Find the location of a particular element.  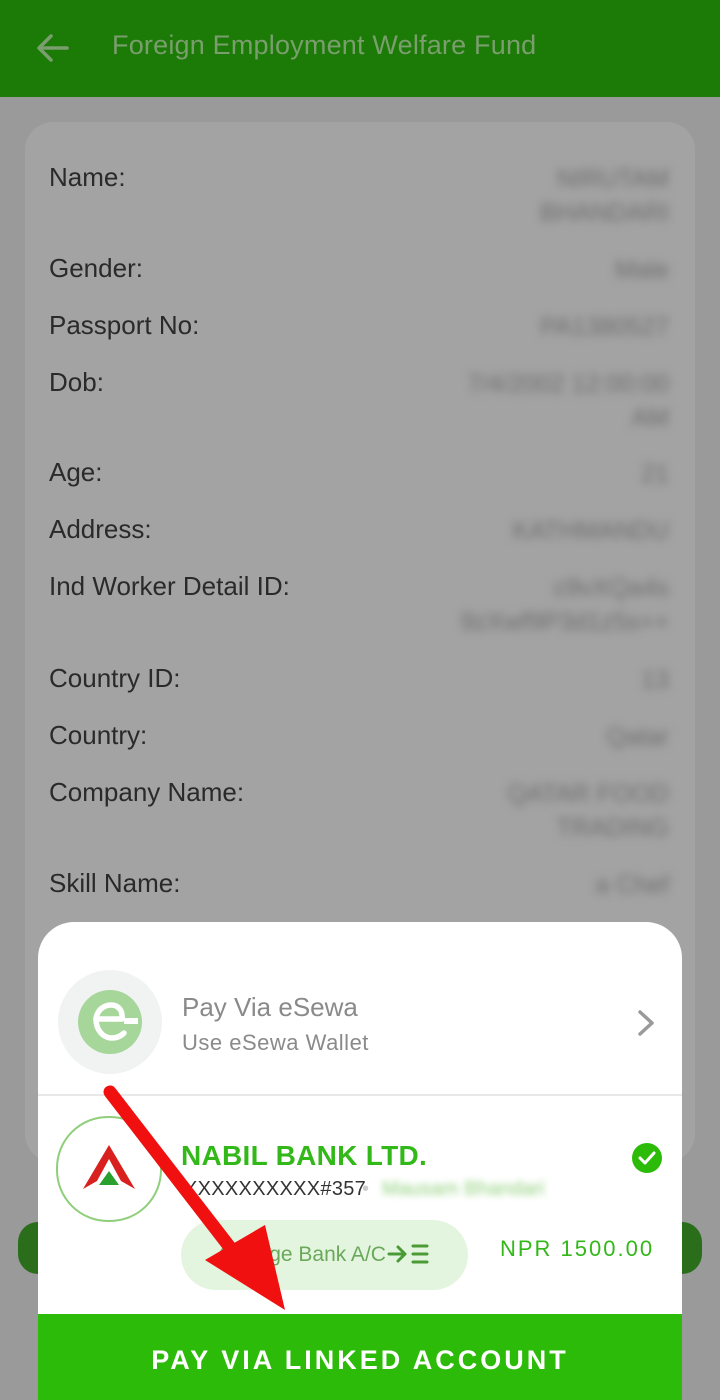

chevron-right-icon is located at coordinates (646, 1023).